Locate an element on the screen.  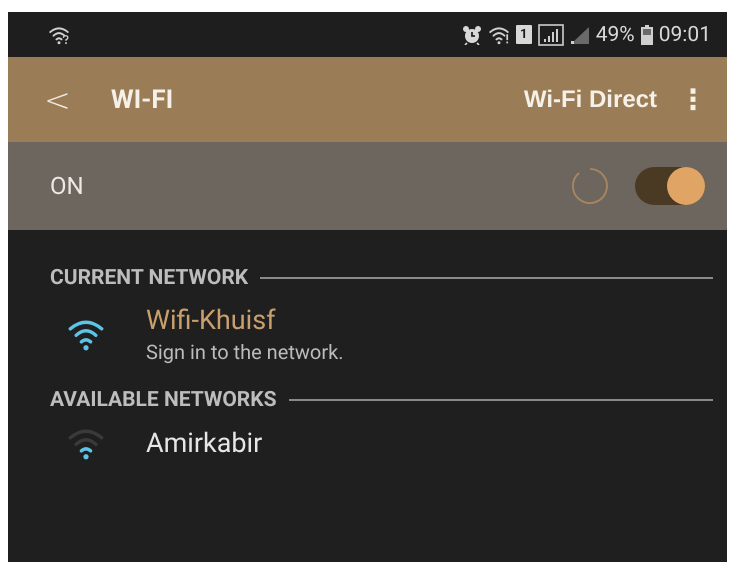
sim-card-badge: 1 is located at coordinates (524, 34).